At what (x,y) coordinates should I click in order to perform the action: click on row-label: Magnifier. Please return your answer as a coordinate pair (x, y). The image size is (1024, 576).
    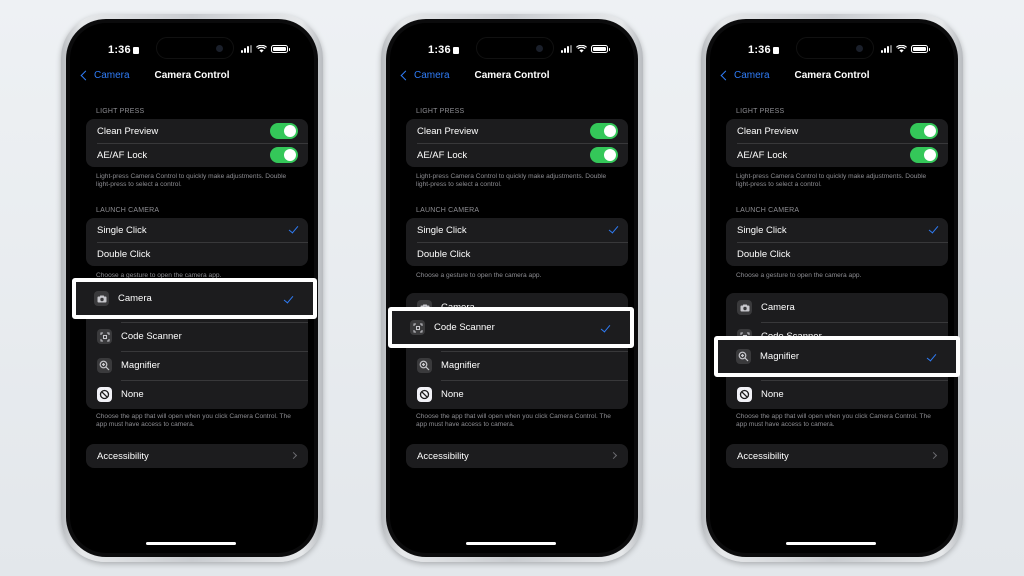
    Looking at the image, I should click on (141, 365).